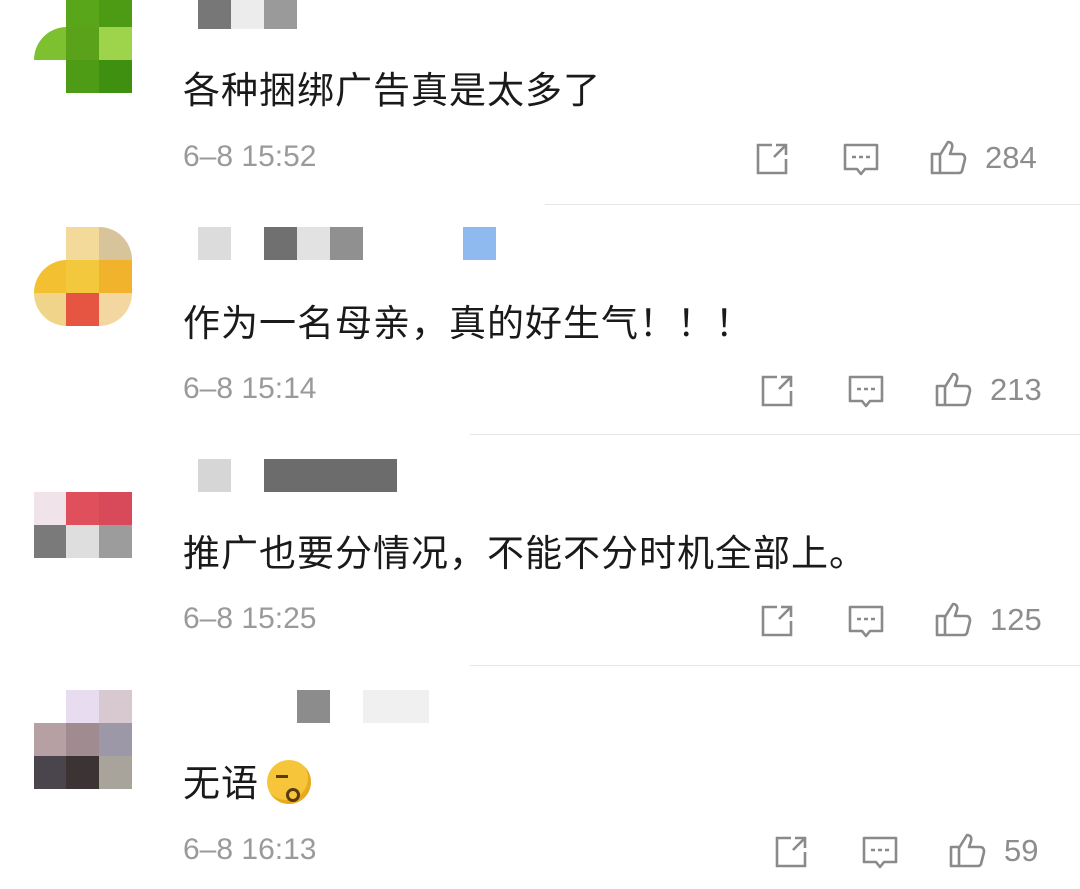 The image size is (1080, 889). What do you see at coordinates (250, 849) in the screenshot?
I see `comment-time: 6–8 16:13` at bounding box center [250, 849].